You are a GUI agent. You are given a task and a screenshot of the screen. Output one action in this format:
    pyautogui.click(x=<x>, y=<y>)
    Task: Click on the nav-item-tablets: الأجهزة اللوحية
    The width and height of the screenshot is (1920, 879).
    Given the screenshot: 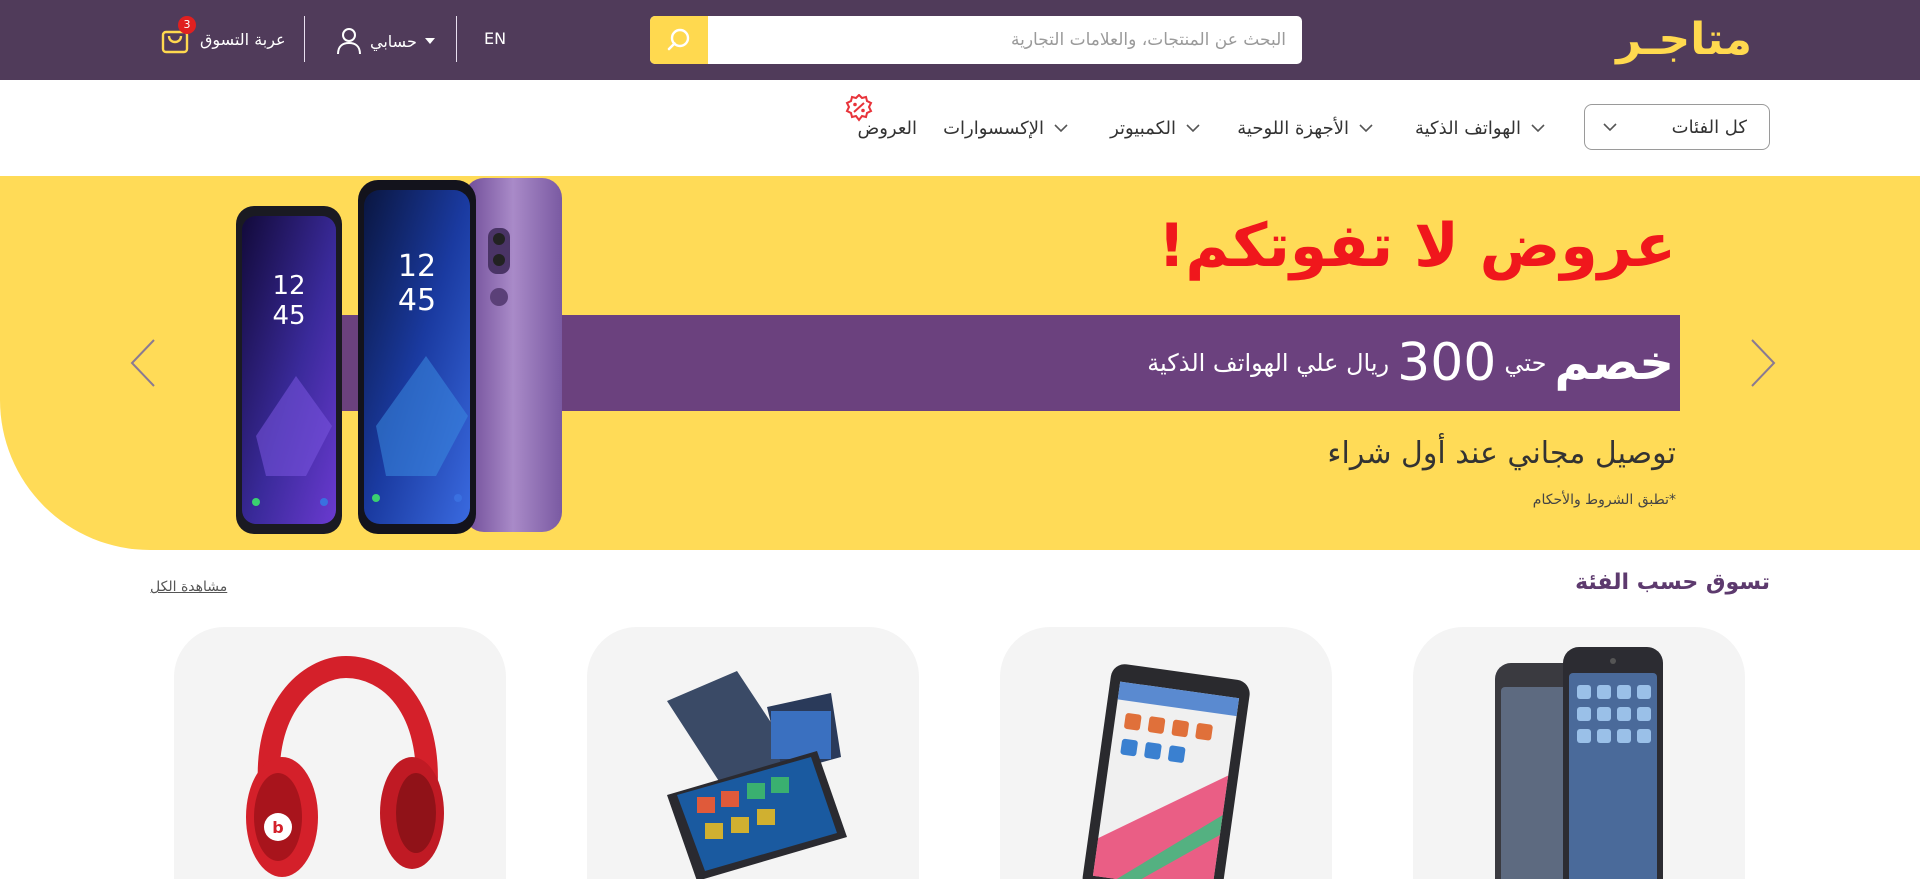 What is the action you would take?
    pyautogui.click(x=1305, y=128)
    